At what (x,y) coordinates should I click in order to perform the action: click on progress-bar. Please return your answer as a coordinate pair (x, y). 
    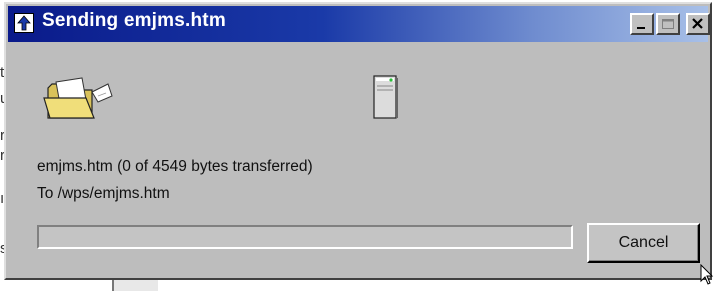
    Looking at the image, I should click on (305, 237).